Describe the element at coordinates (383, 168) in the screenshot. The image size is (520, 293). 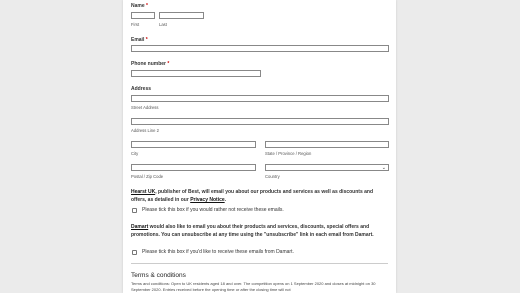
I see `chevron-down-icon: ⌄` at that location.